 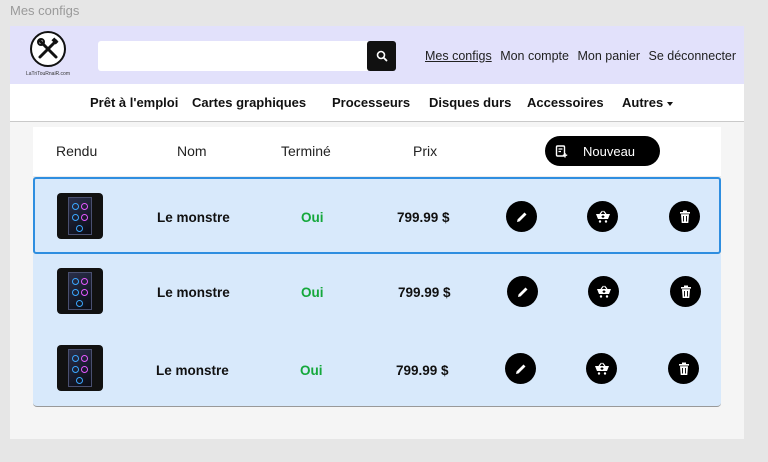 What do you see at coordinates (48, 74) in the screenshot?
I see `logo-caption: LaTriTouRnaiR.com` at bounding box center [48, 74].